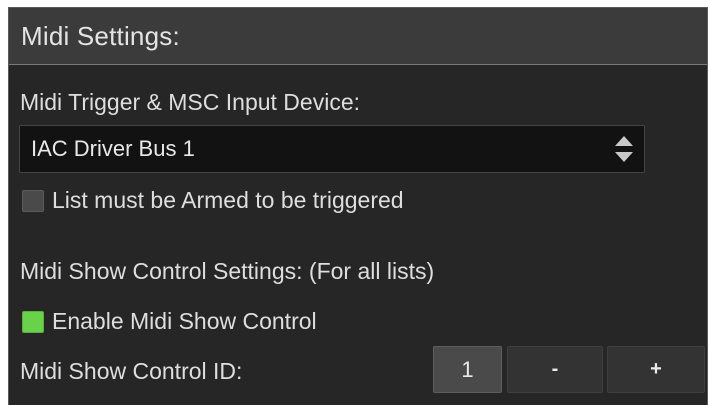 This screenshot has width=710, height=405. What do you see at coordinates (190, 102) in the screenshot?
I see `input-device-label: Midi Trigger & MSC Input Device:` at bounding box center [190, 102].